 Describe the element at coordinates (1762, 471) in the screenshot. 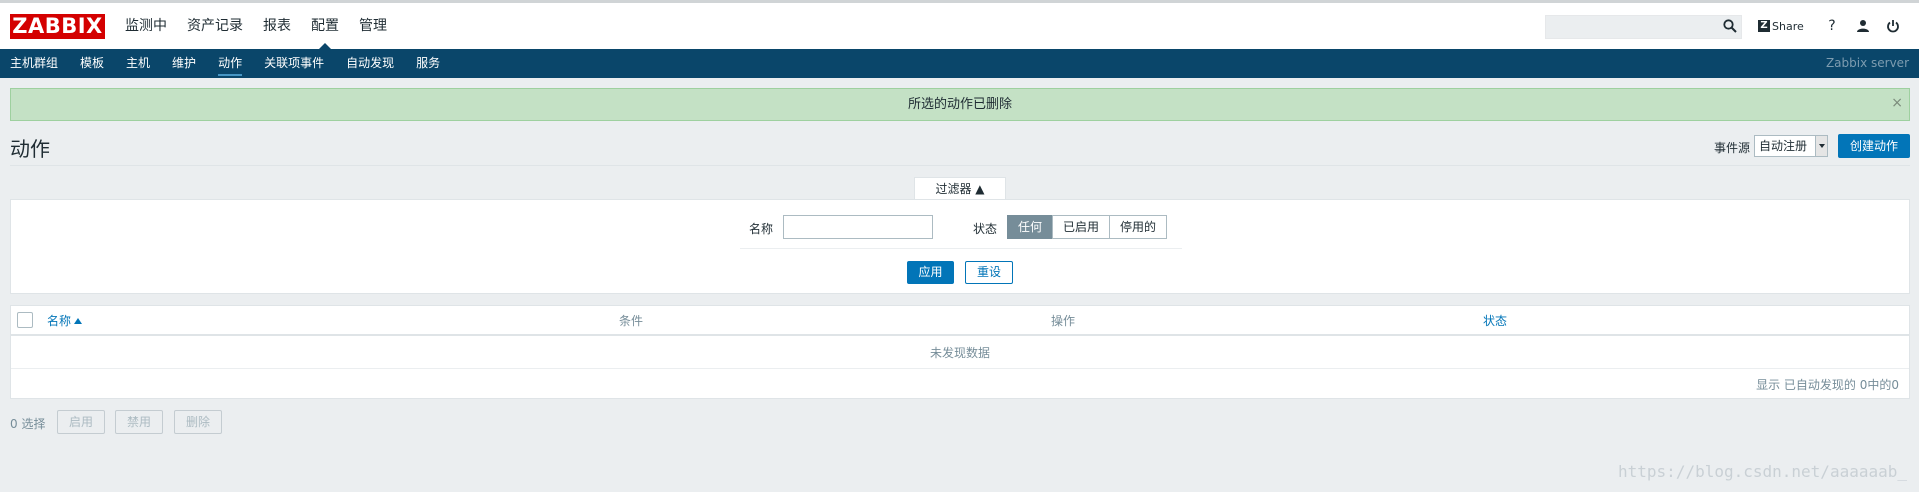

I see `watermark: https://blog.csdn.net/aaaaaab_` at that location.